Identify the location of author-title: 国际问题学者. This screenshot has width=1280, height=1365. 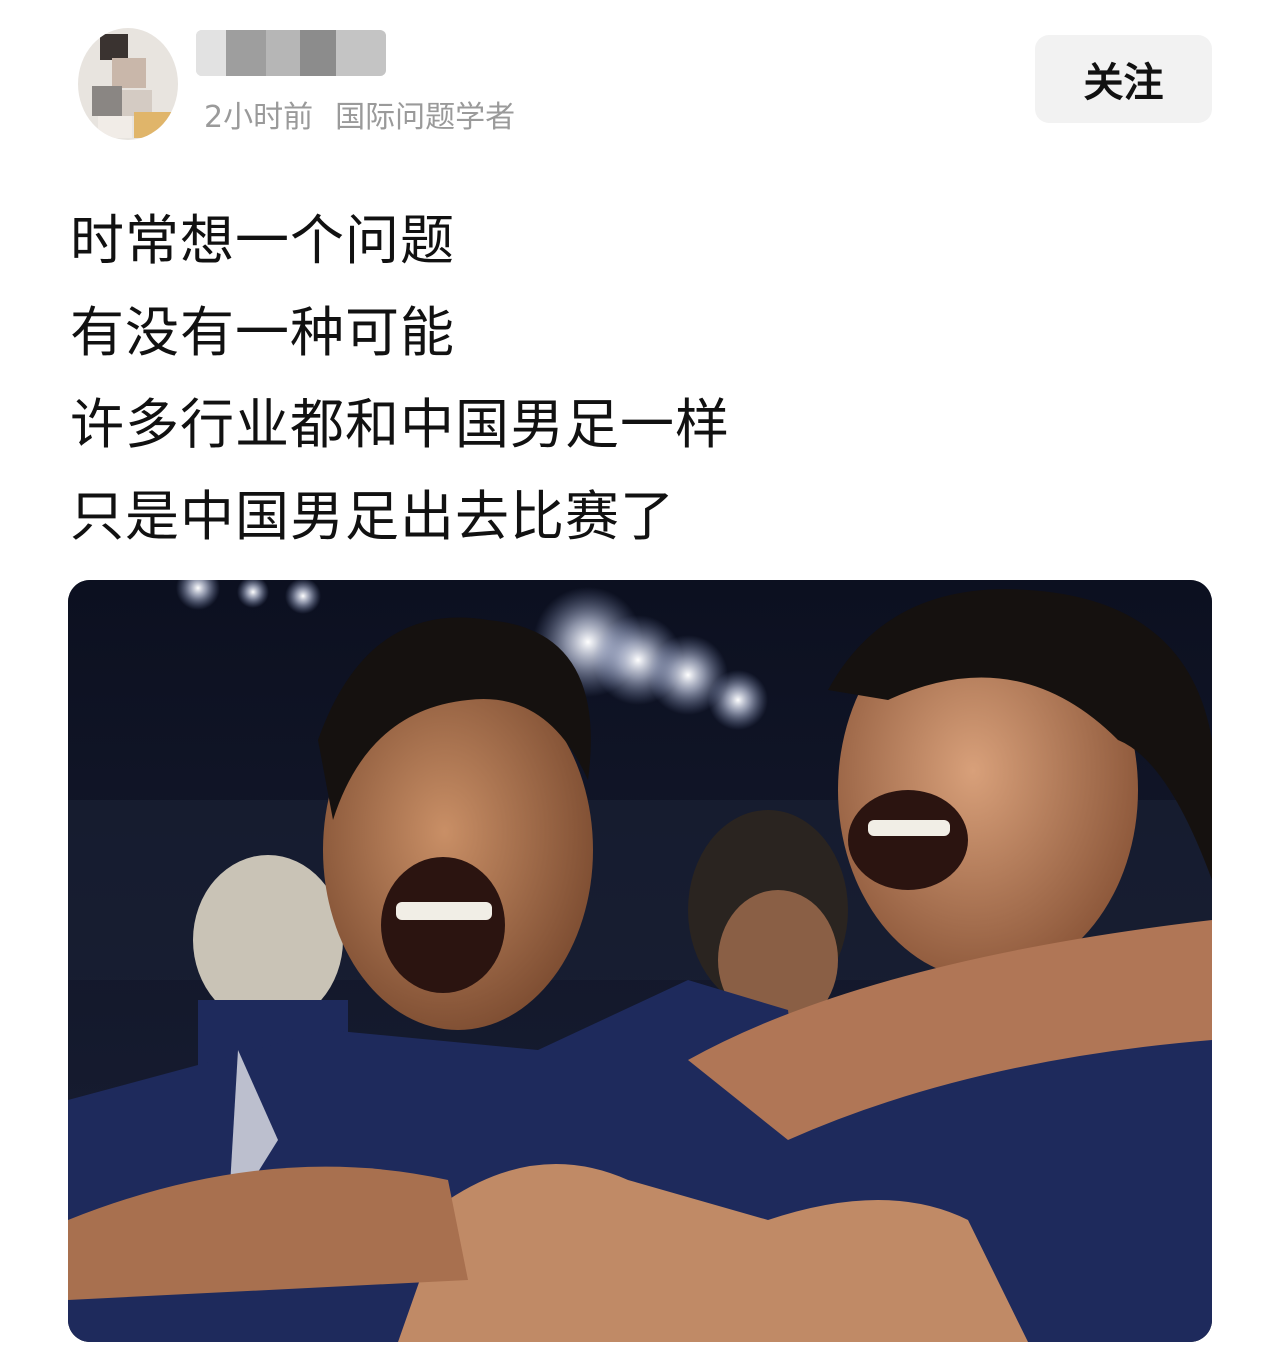
(425, 117).